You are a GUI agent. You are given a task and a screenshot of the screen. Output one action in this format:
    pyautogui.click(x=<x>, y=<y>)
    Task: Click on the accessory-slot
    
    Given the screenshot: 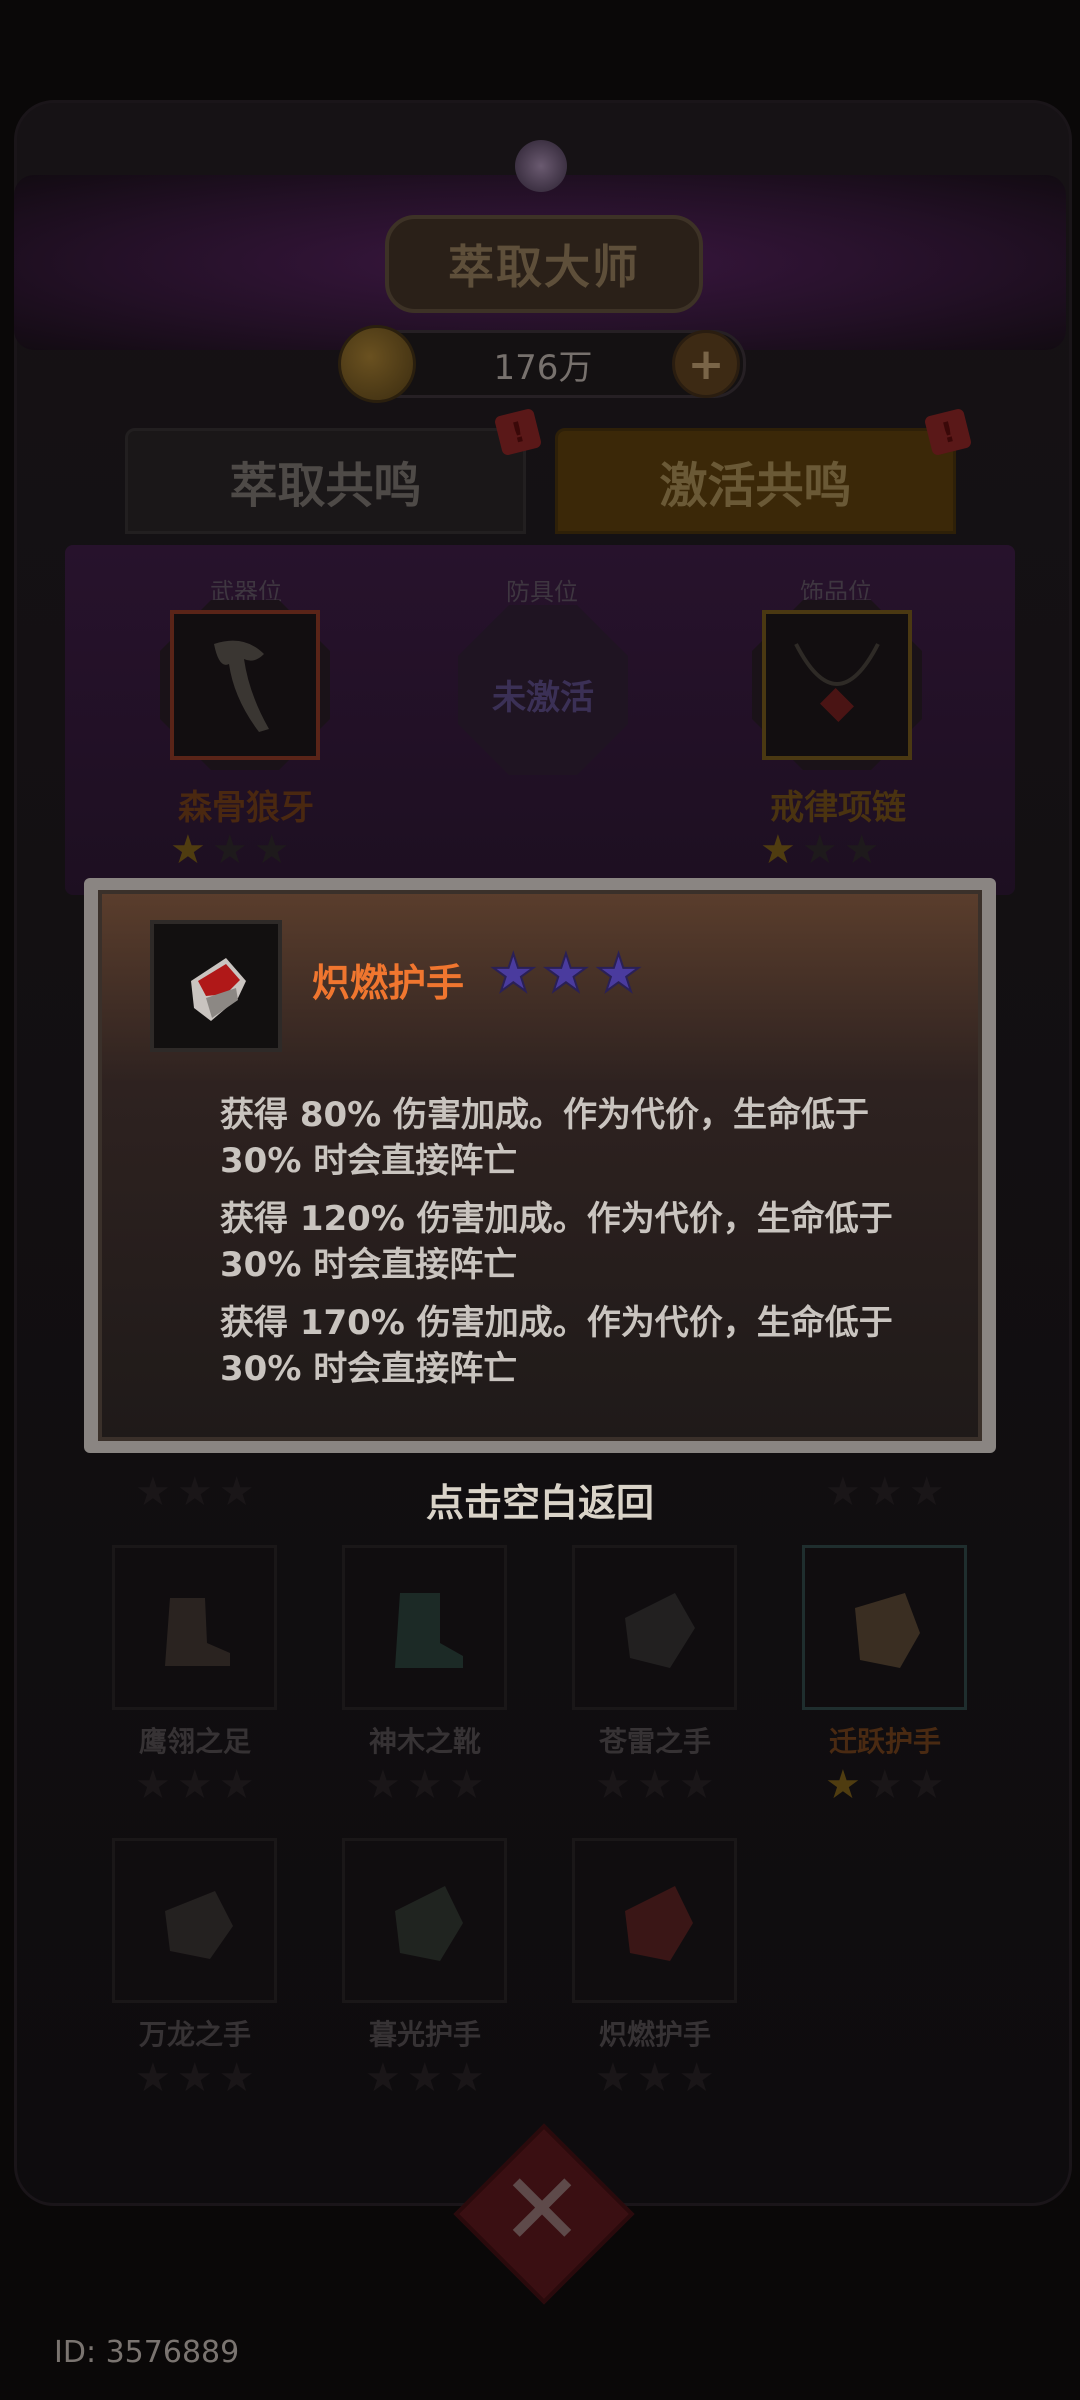 What is the action you would take?
    pyautogui.click(x=837, y=685)
    